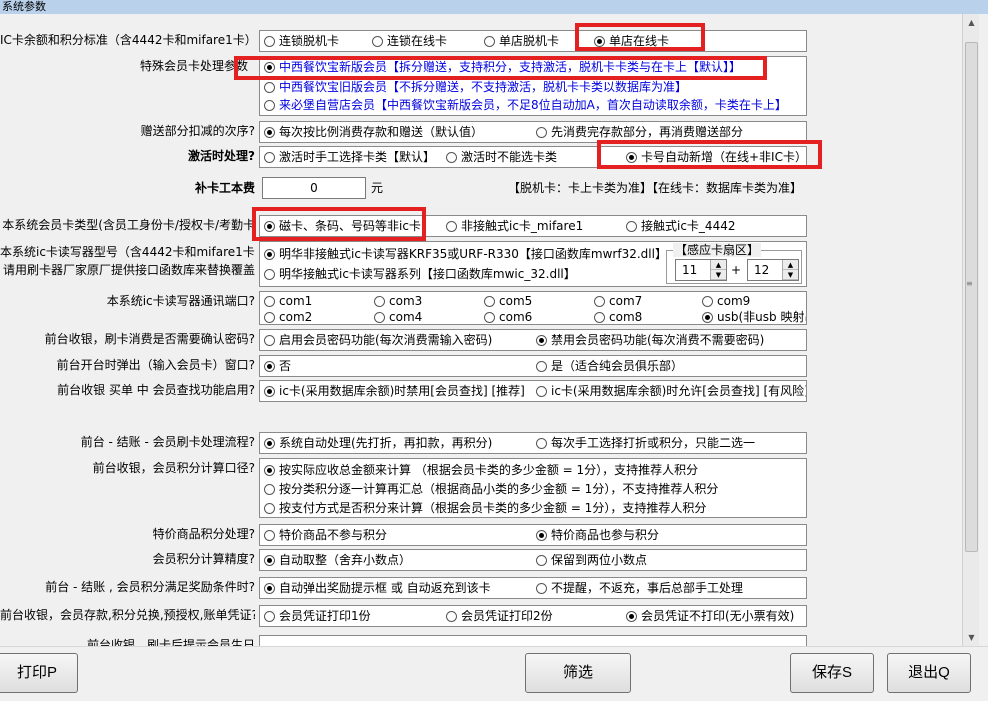 The image size is (988, 701). I want to click on radio-com6: com6, so click(508, 317).